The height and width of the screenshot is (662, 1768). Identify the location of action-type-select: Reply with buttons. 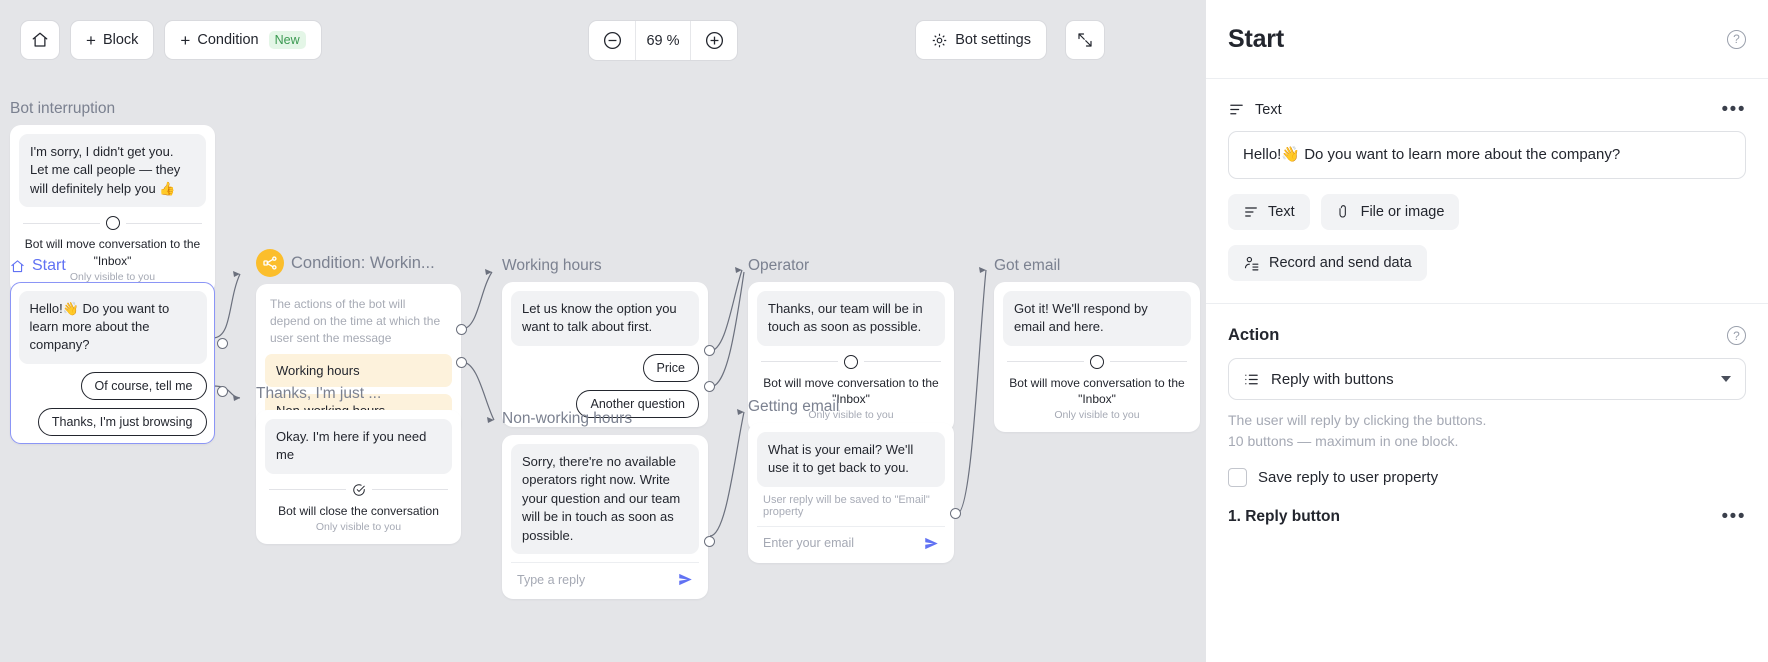
(1487, 379).